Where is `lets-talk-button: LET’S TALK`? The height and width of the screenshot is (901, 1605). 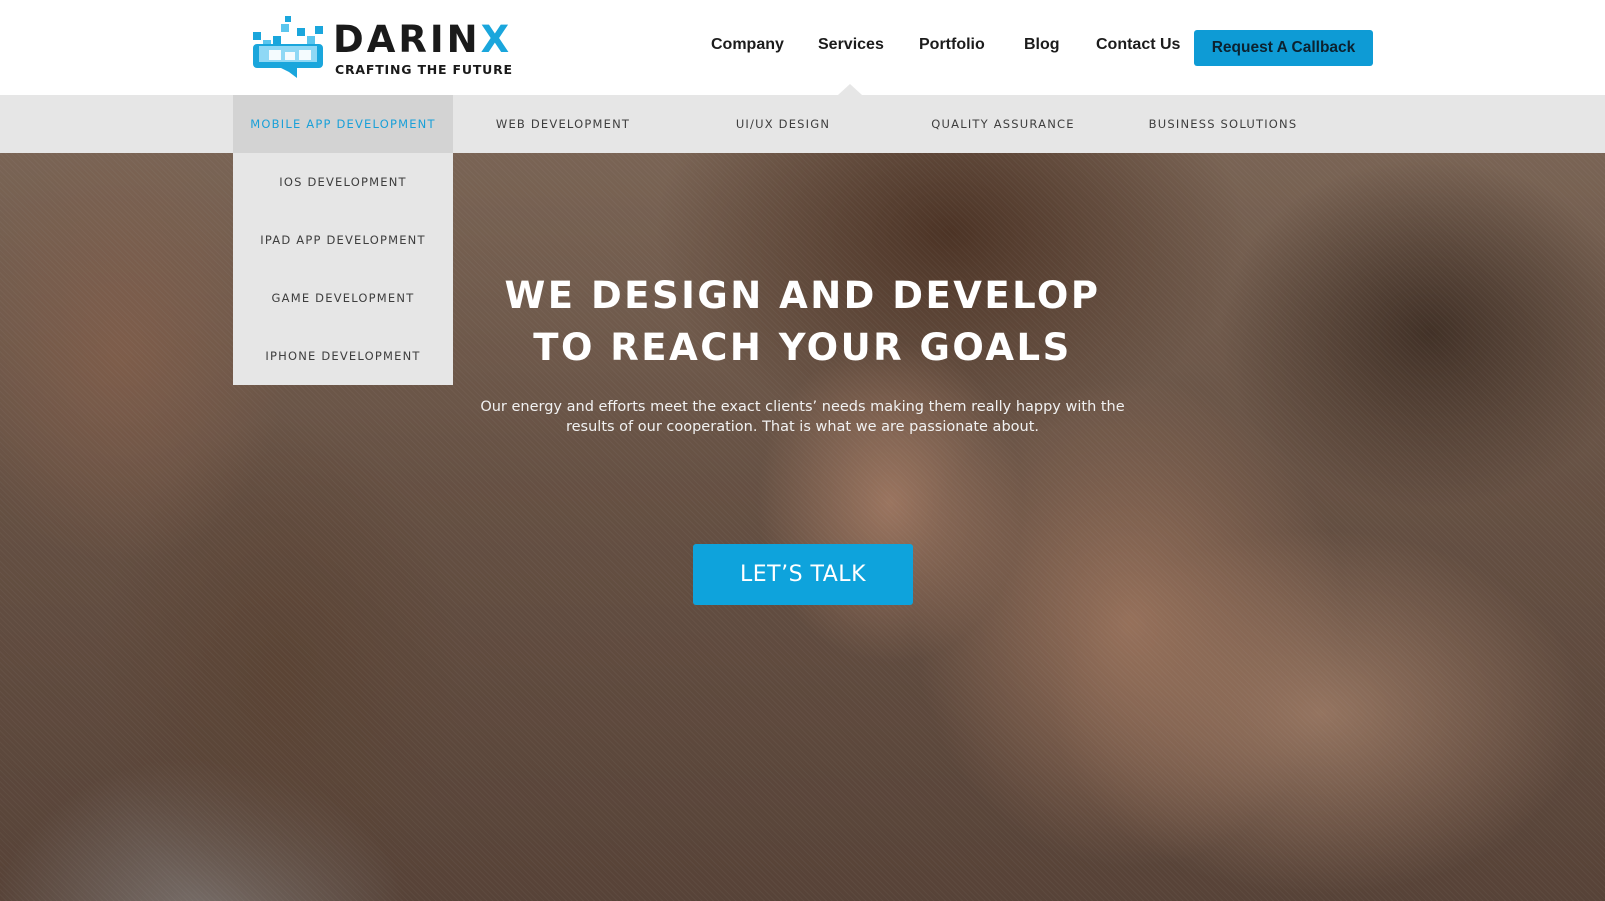
lets-talk-button: LET’S TALK is located at coordinates (803, 574).